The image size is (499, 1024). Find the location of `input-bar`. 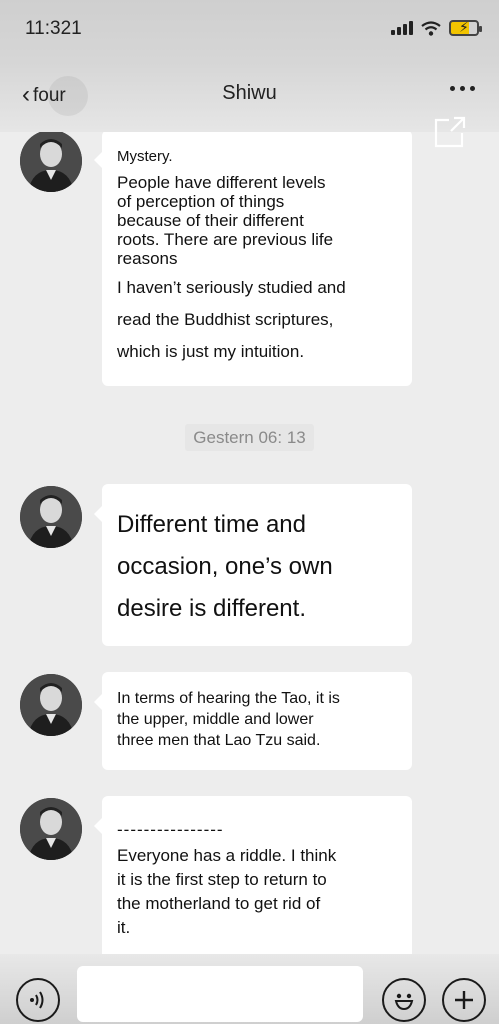

input-bar is located at coordinates (249, 989).